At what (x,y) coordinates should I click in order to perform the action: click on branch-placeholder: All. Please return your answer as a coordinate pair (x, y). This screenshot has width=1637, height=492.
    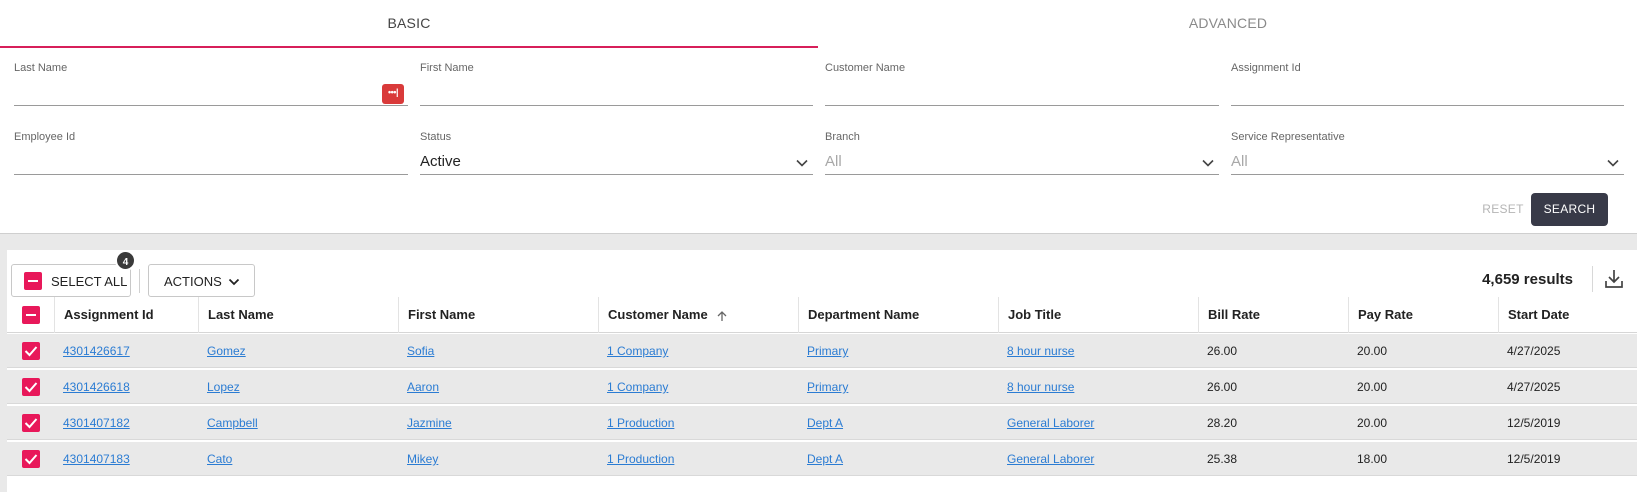
    Looking at the image, I should click on (833, 161).